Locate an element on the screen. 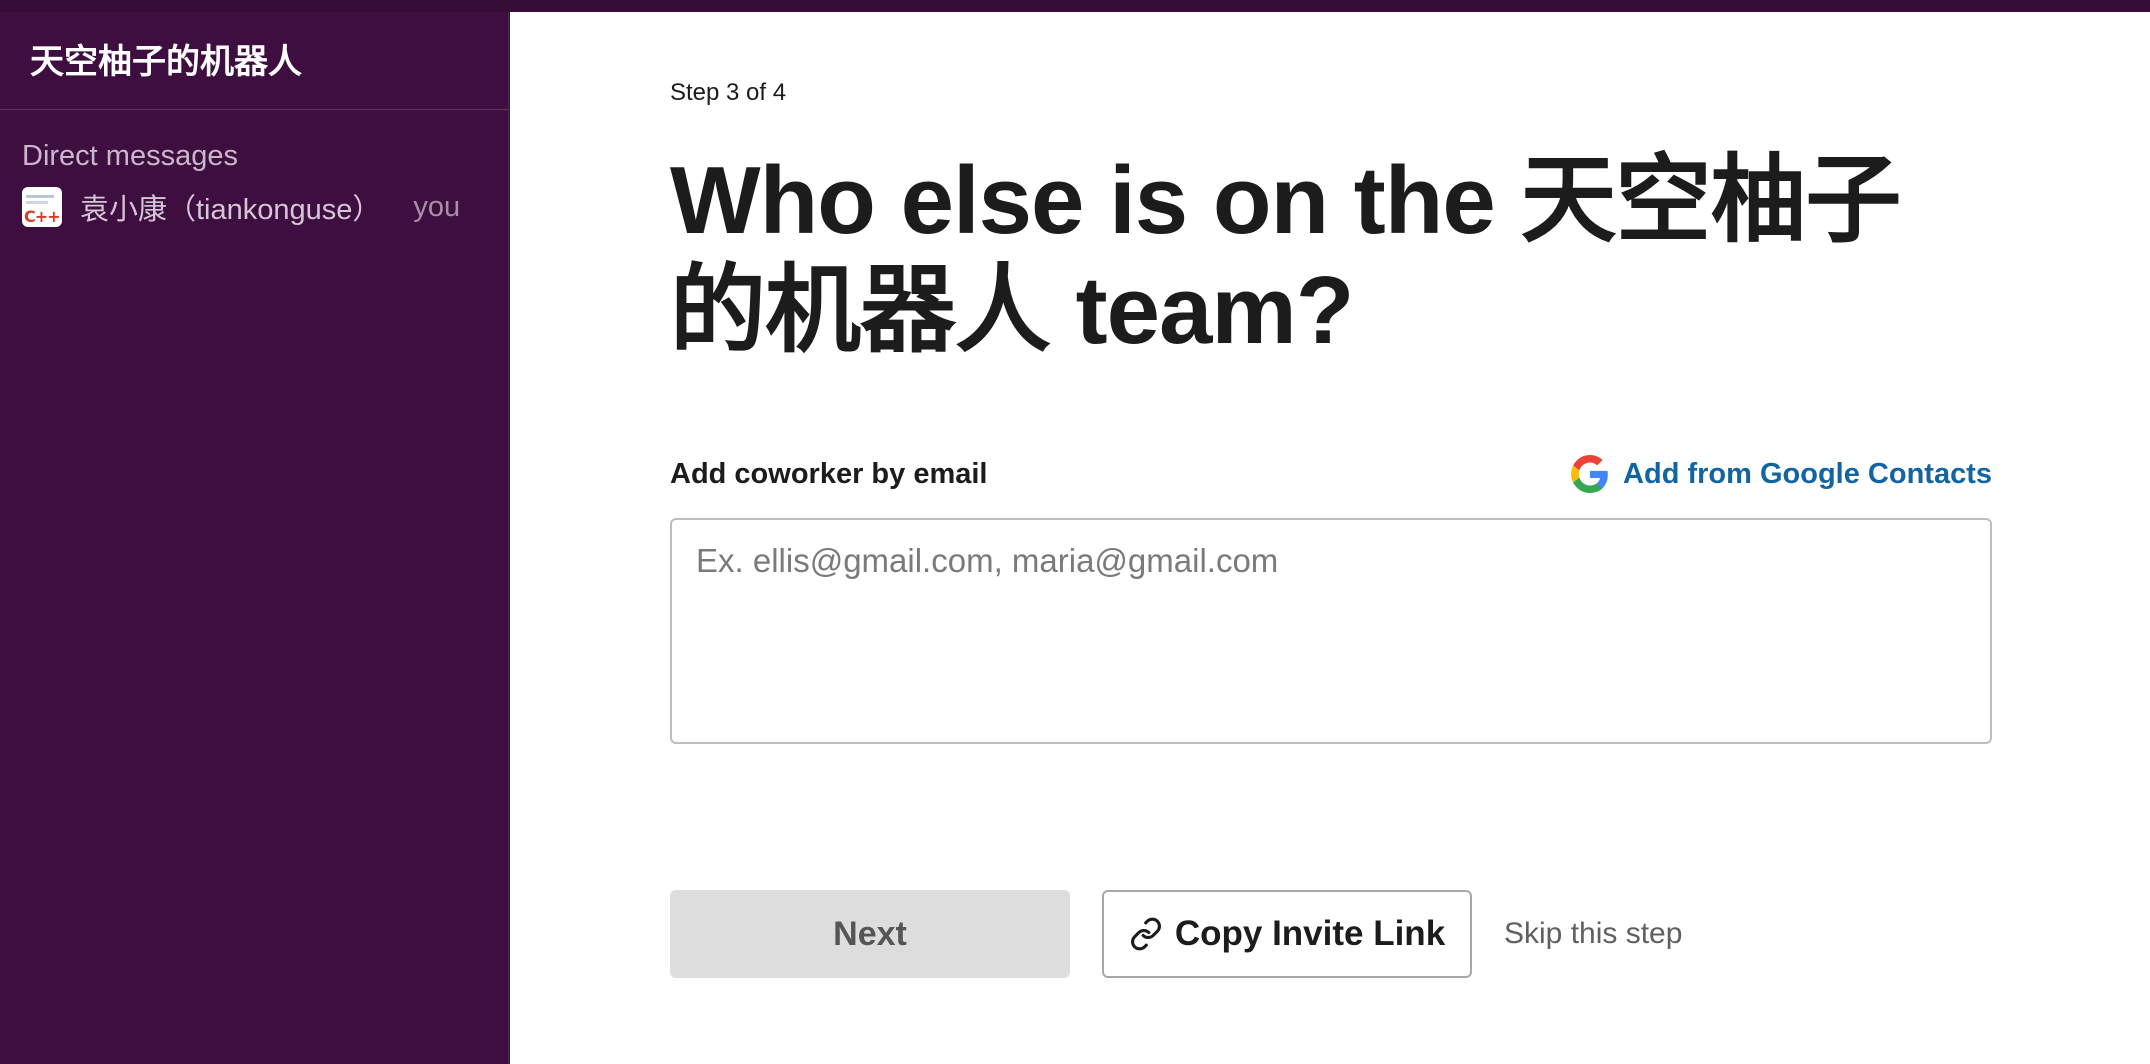  link-icon is located at coordinates (1145, 934).